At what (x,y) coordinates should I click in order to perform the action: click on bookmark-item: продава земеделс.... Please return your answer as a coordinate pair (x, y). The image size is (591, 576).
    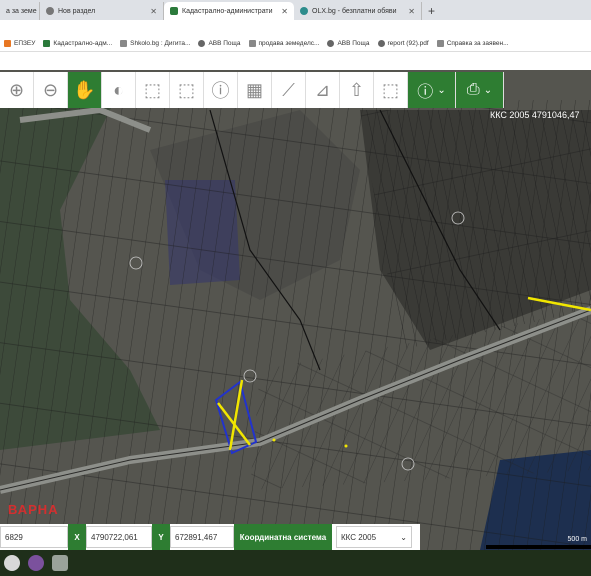
    Looking at the image, I should click on (284, 43).